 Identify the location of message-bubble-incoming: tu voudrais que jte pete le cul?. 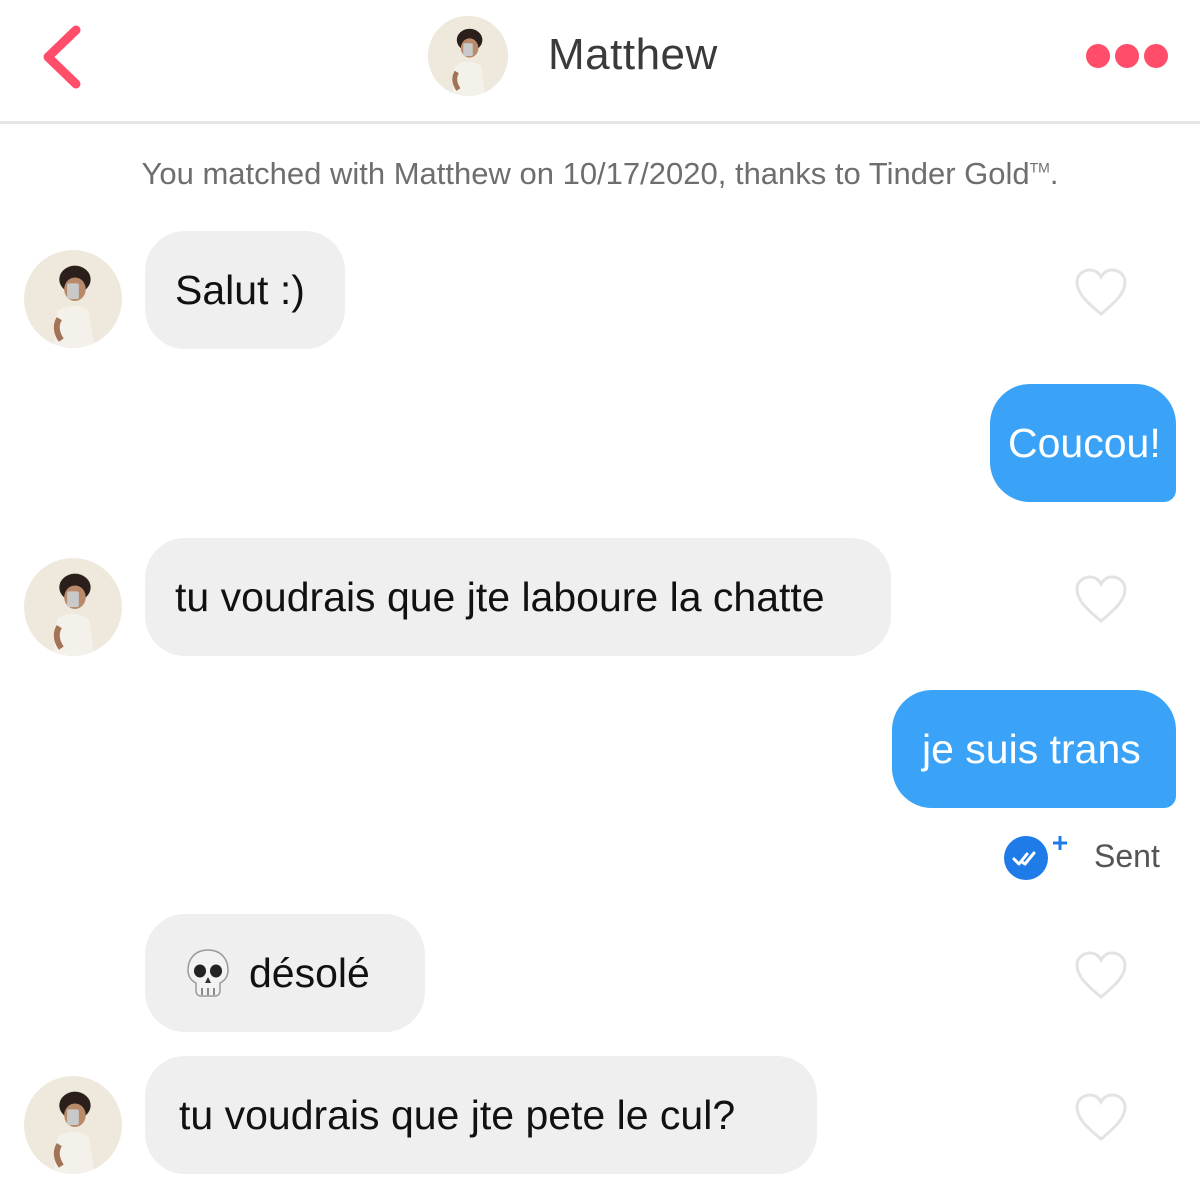
(481, 1115).